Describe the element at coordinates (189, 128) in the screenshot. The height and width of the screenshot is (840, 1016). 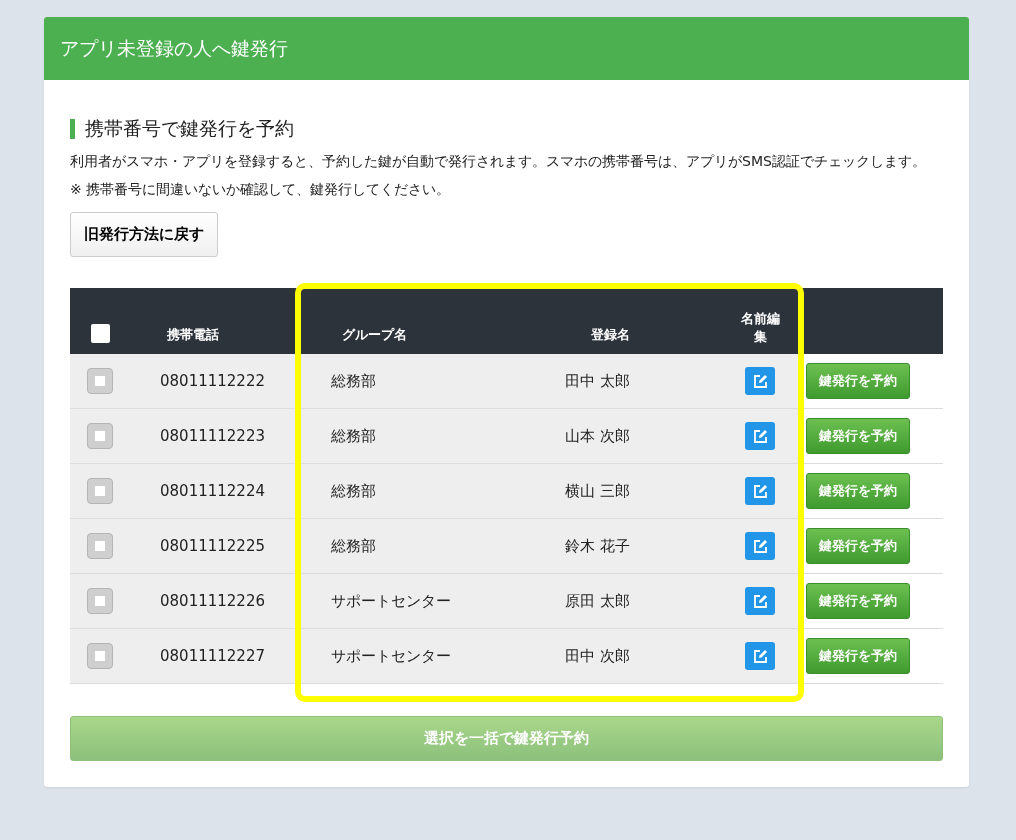
I see `section-title: 携帯番号で鍵発行を予約` at that location.